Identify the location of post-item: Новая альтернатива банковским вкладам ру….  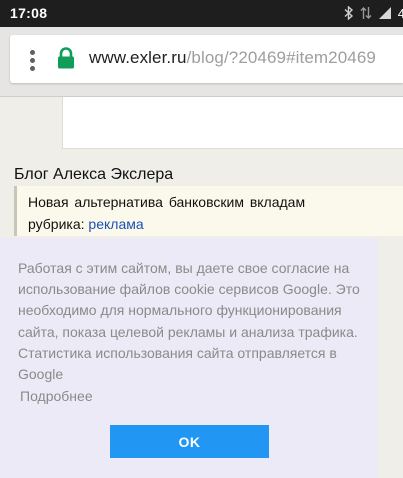
(208, 211).